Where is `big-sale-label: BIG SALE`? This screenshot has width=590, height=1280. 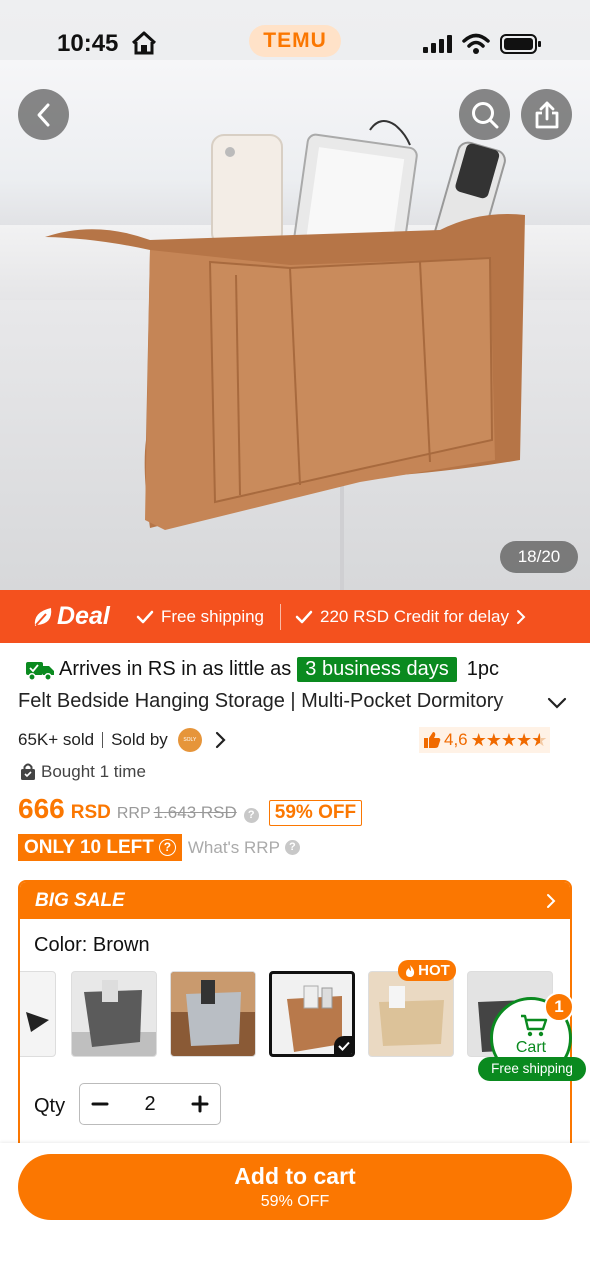
big-sale-label: BIG SALE is located at coordinates (80, 900).